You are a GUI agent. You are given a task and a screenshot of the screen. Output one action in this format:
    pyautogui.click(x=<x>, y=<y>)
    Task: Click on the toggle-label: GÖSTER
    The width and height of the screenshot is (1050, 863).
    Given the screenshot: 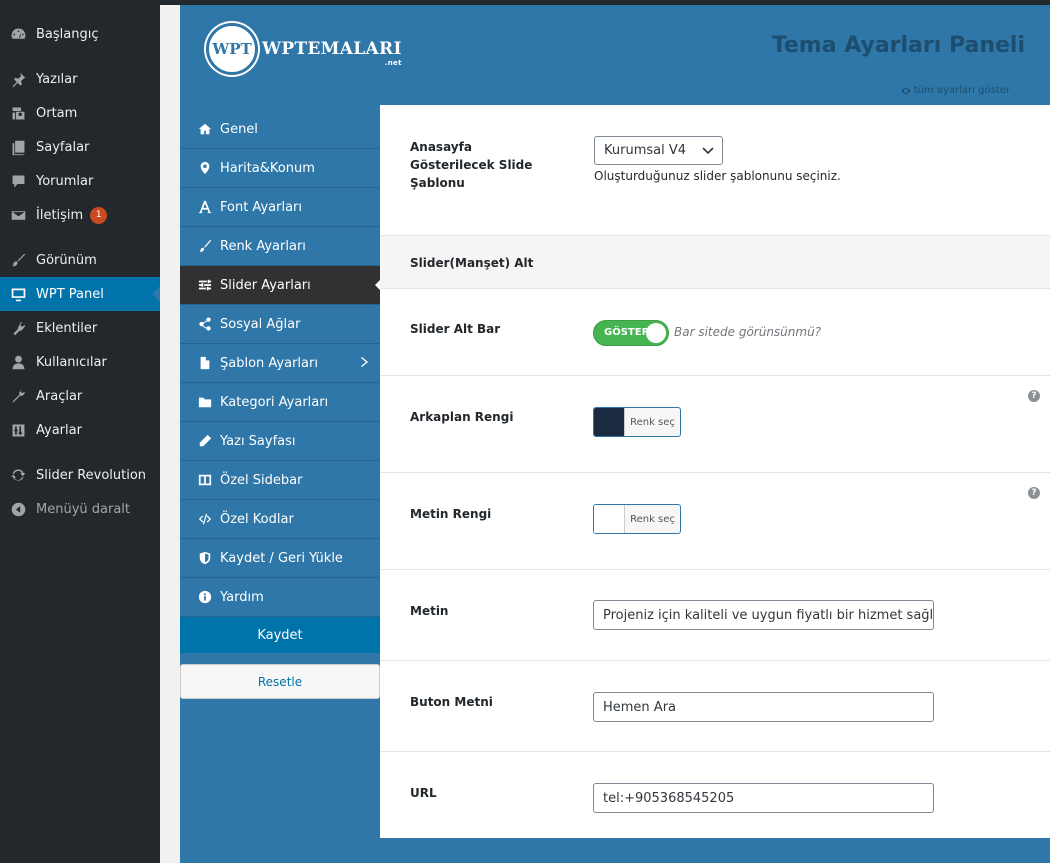 What is the action you would take?
    pyautogui.click(x=627, y=332)
    